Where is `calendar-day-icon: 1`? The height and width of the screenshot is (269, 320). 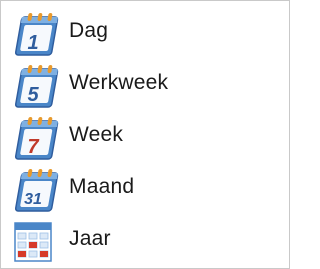
calendar-day-icon: 1 is located at coordinates (36, 35).